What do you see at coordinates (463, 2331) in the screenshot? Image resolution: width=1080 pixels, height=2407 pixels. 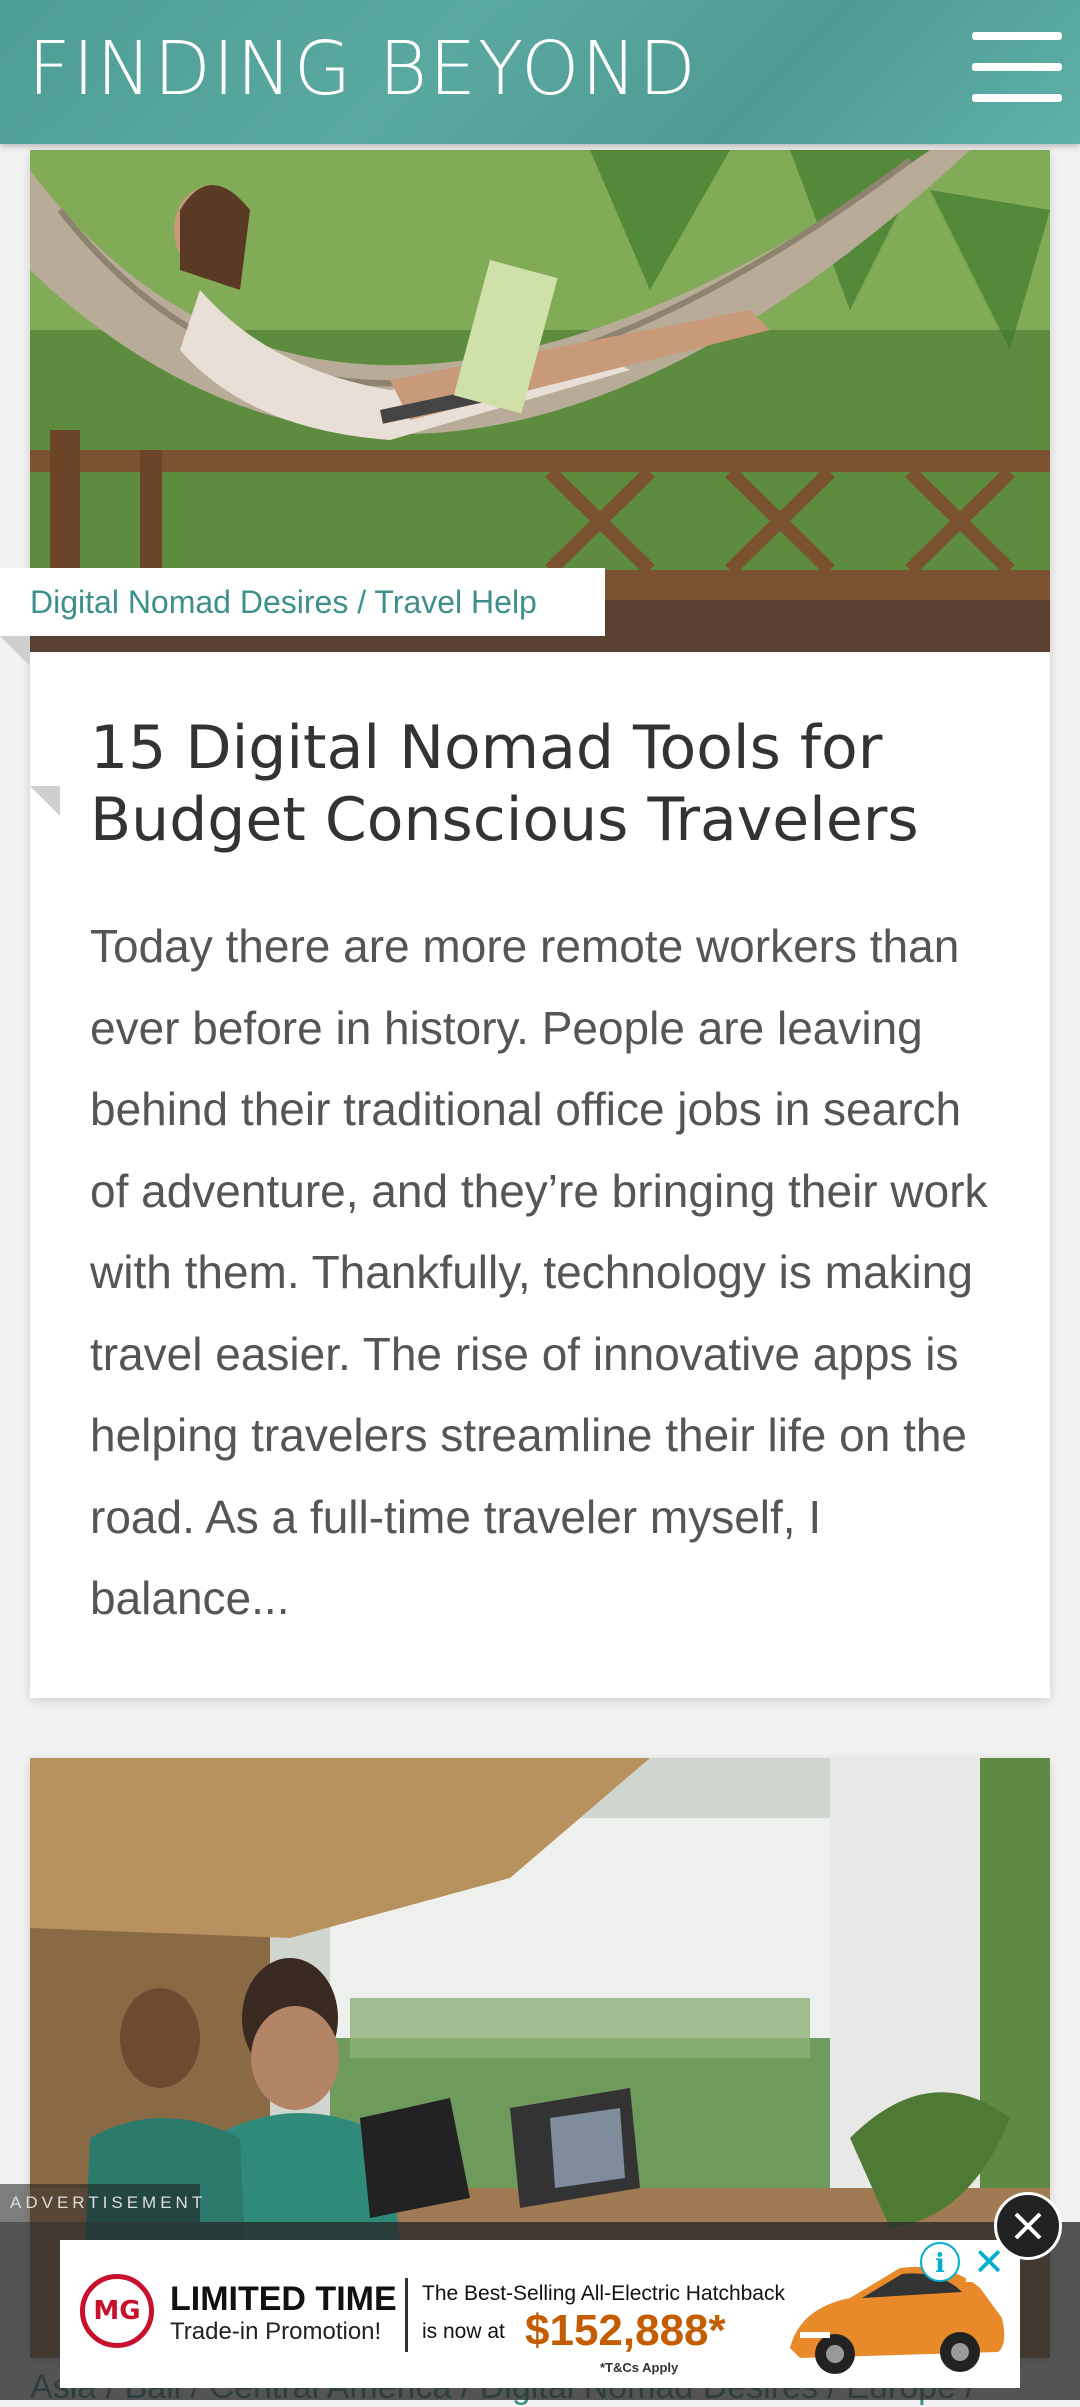 I see `ad-line2: is now at` at bounding box center [463, 2331].